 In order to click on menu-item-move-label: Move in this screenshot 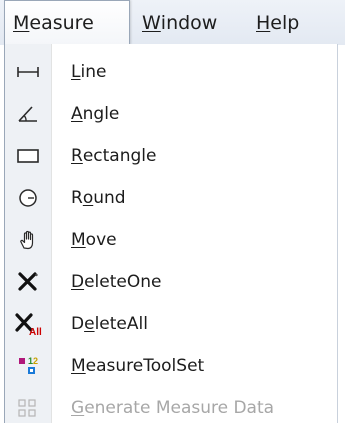, I will do `click(94, 240)`.